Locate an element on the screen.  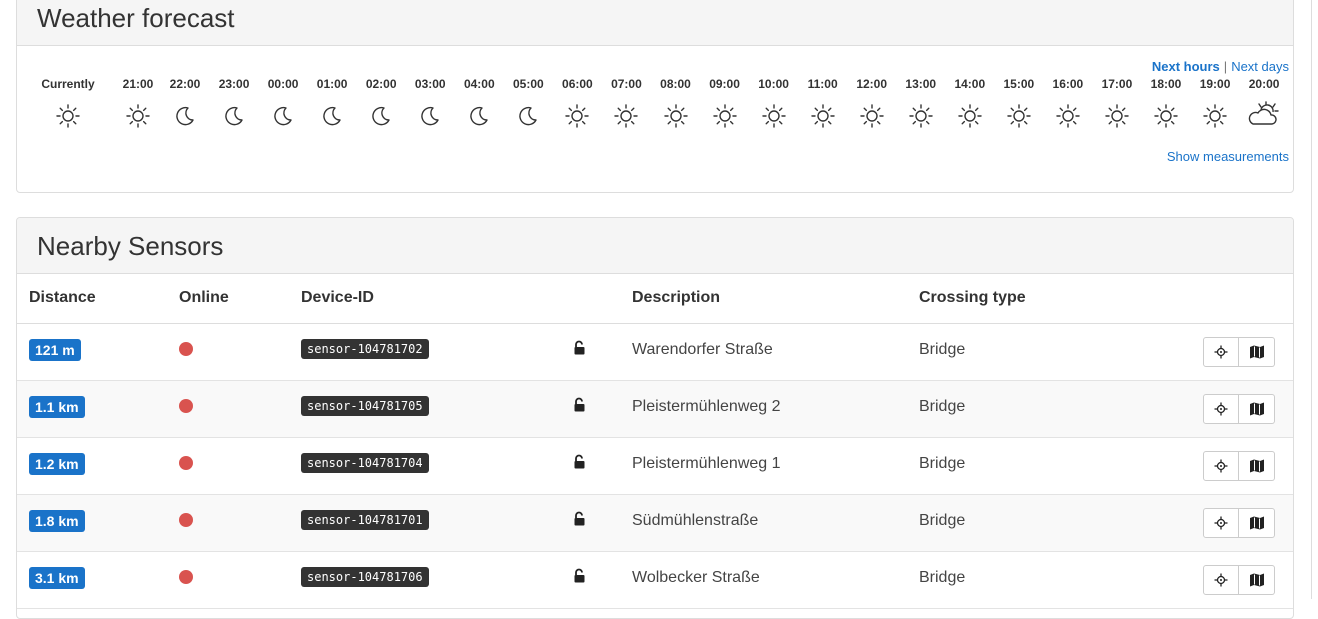
forecast-time: 12:00 is located at coordinates (872, 84).